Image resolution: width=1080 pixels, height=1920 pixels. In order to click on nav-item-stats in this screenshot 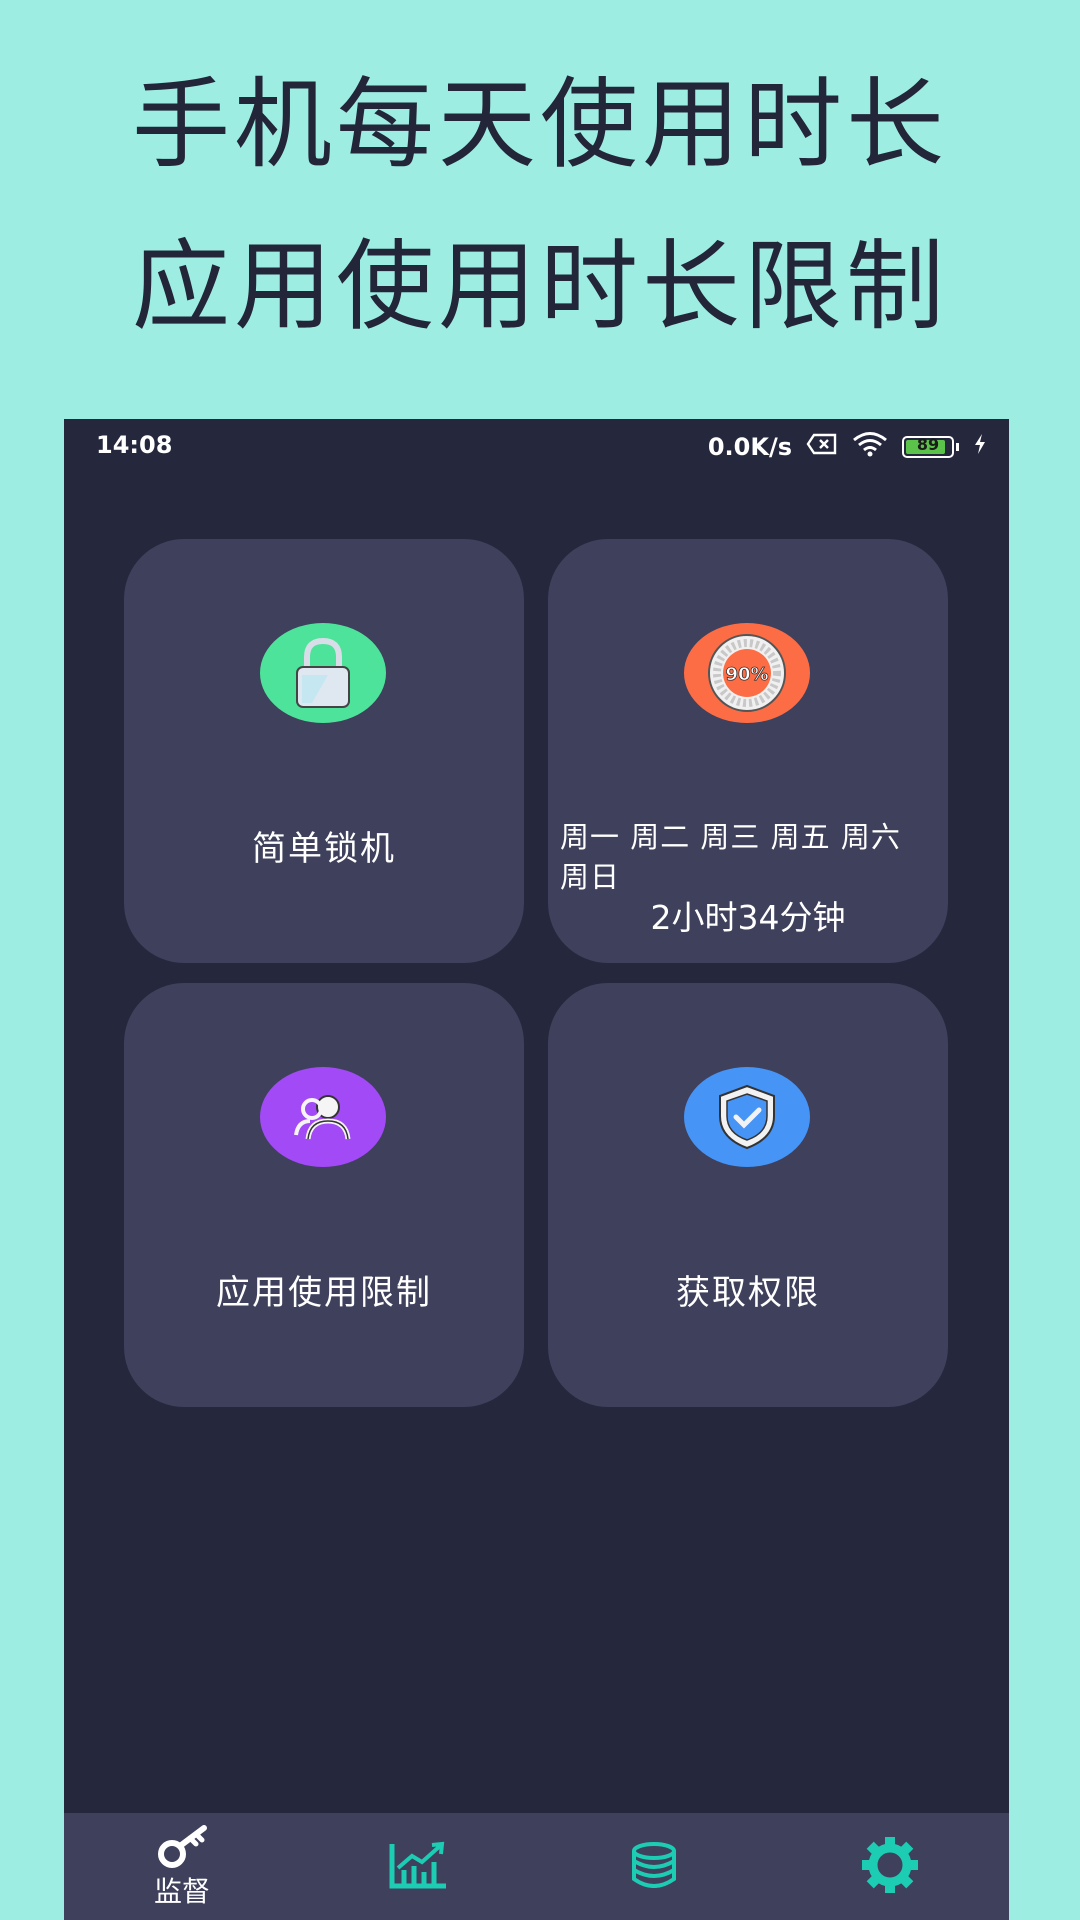, I will do `click(418, 1866)`.